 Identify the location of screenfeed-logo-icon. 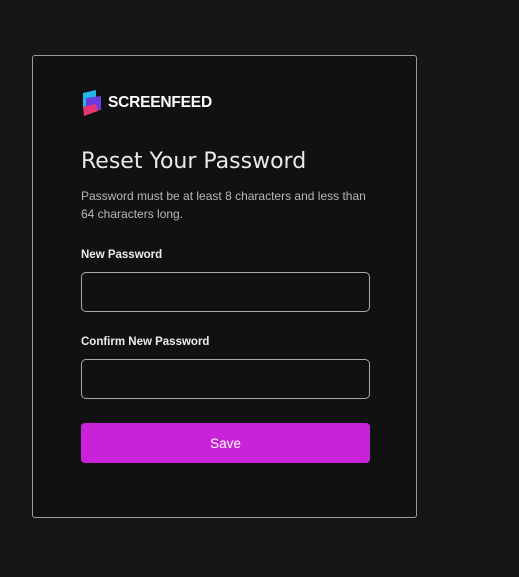
(92, 103).